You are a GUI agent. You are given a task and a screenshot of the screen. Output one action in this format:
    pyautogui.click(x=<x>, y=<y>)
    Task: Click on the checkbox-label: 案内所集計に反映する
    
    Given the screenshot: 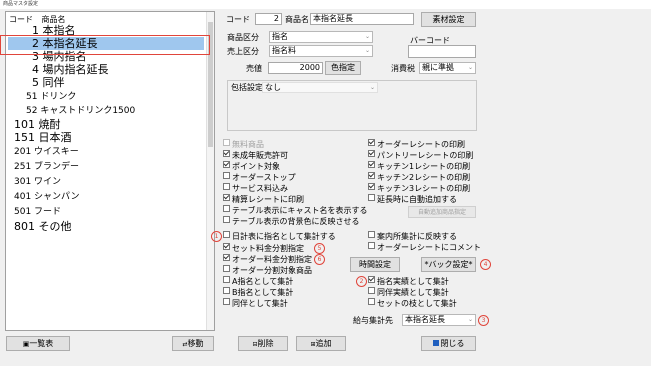 What is the action you would take?
    pyautogui.click(x=417, y=236)
    